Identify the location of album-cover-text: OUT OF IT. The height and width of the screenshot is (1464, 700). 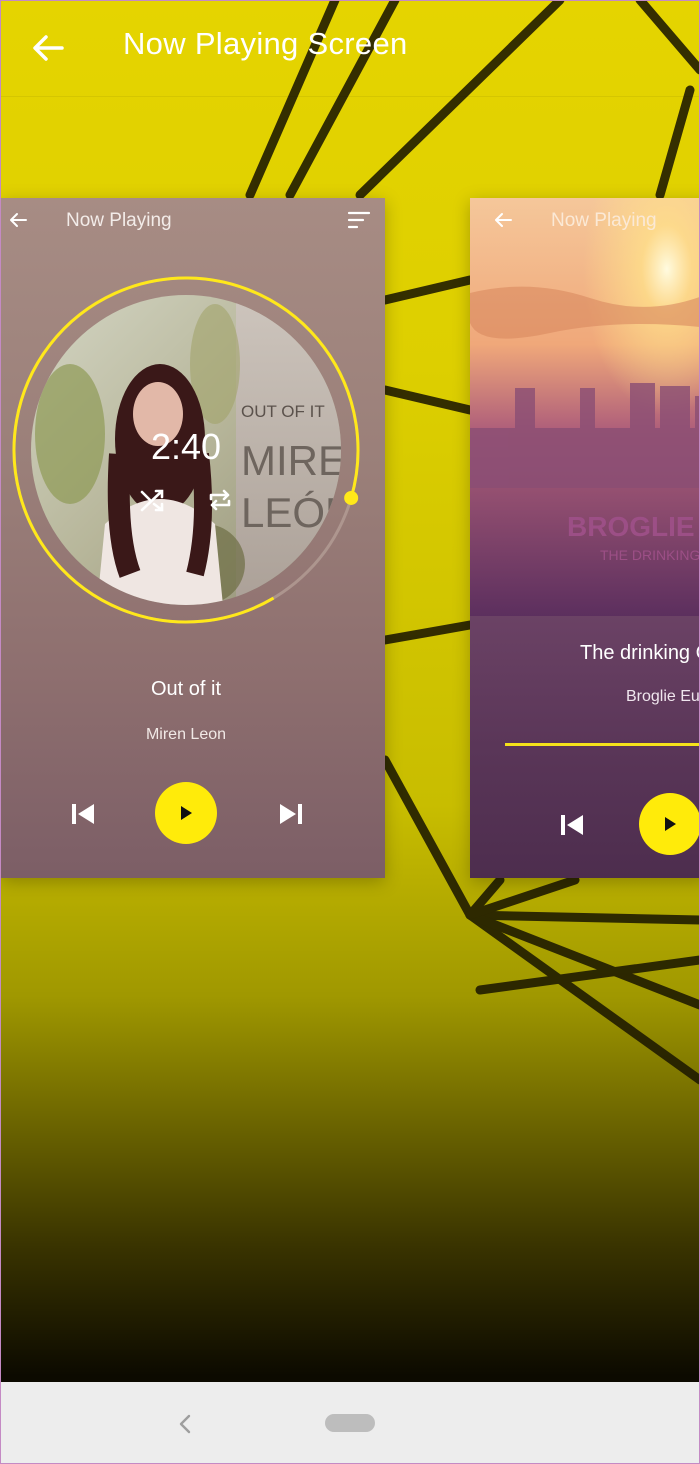
(283, 411).